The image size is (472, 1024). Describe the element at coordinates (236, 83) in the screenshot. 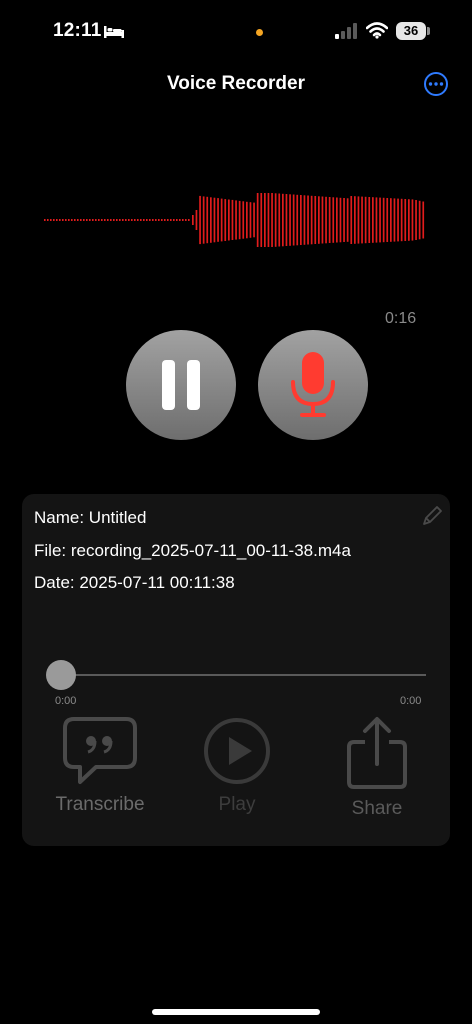

I see `page-title: Voice Recorder` at that location.